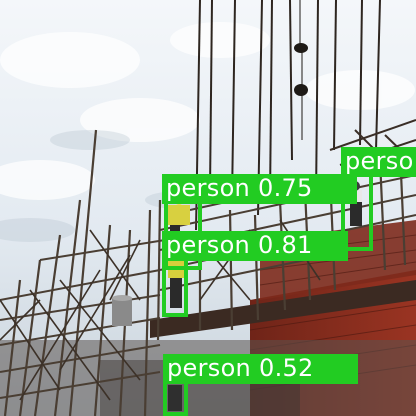 This screenshot has height=416, width=416. Describe the element at coordinates (255, 246) in the screenshot. I see `detection-label-2: person 0.81` at that location.